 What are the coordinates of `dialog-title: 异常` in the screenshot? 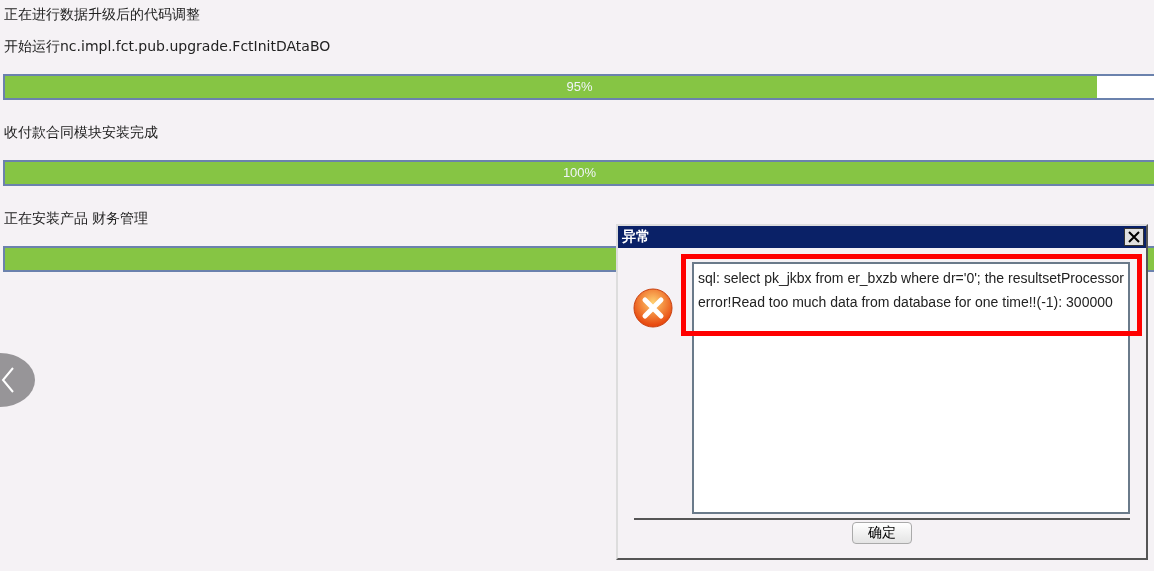 It's located at (636, 237).